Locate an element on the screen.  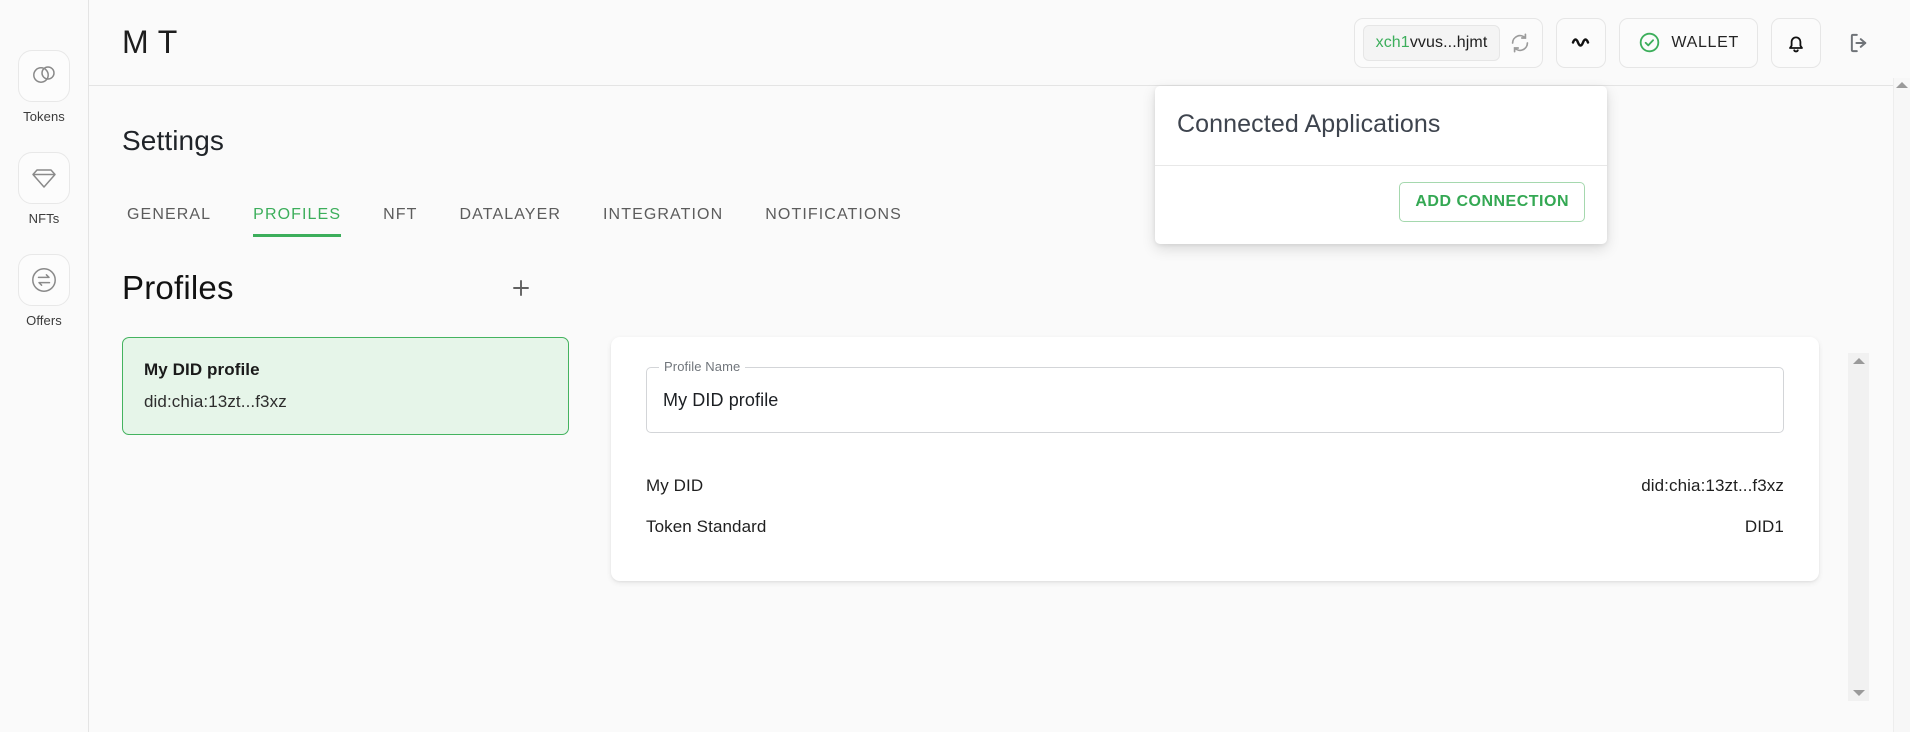
detail-row-value: DID1 is located at coordinates (1764, 526).